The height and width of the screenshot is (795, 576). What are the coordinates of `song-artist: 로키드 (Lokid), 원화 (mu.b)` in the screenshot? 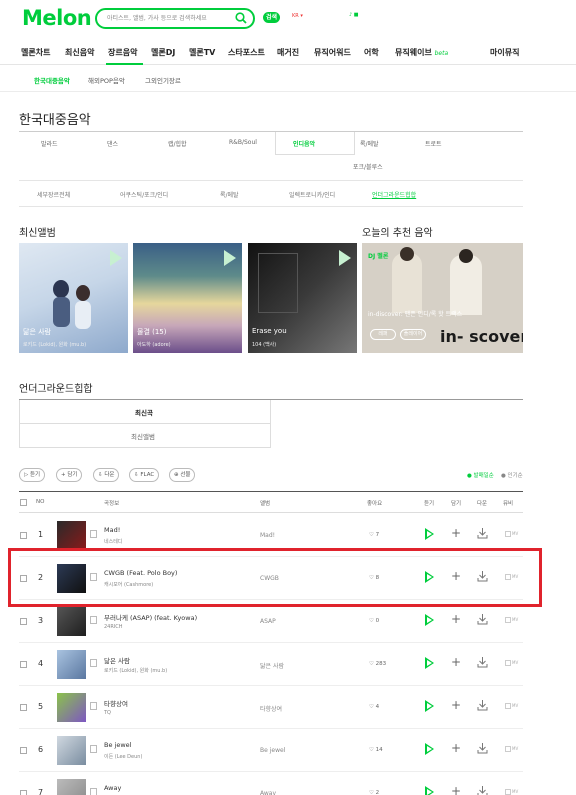 It's located at (135, 670).